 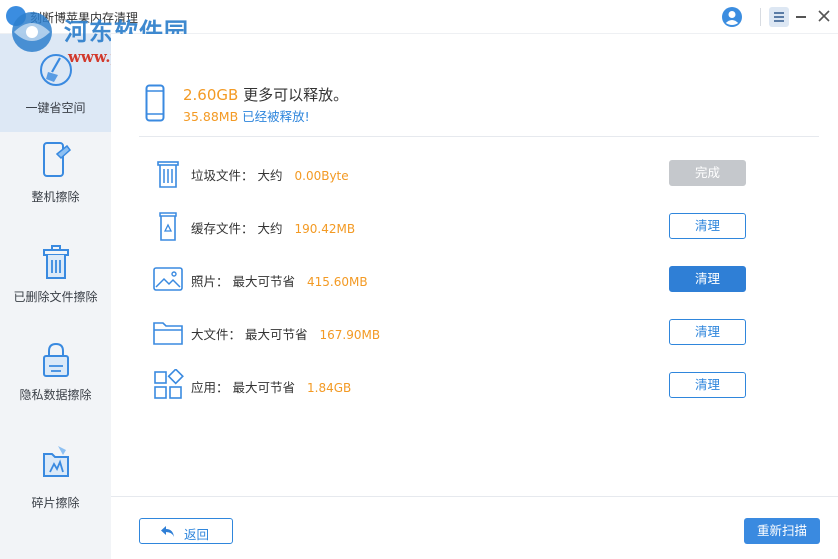 What do you see at coordinates (55, 359) in the screenshot?
I see `privacy-lock-icon` at bounding box center [55, 359].